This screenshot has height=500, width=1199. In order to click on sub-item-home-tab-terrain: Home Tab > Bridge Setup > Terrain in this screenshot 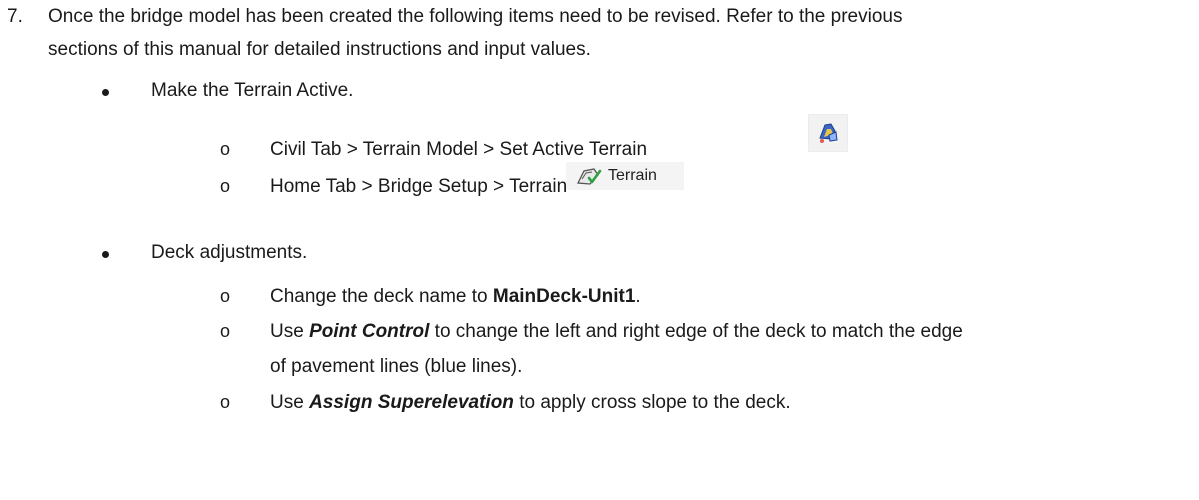, I will do `click(419, 186)`.